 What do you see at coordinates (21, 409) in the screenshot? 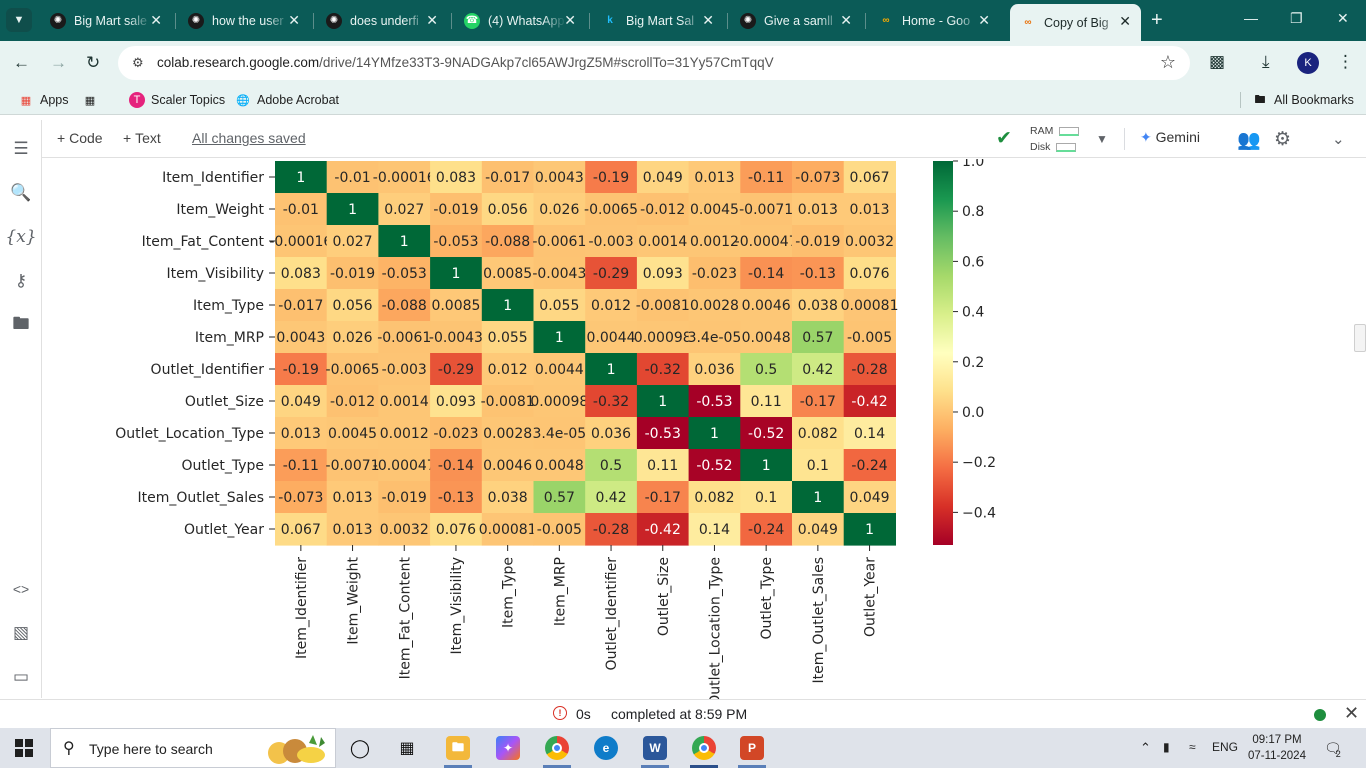
I see `colab-left-rail: ☰ 🔍 {x} ⚷ 🖿 <> ▧ ▭` at bounding box center [21, 409].